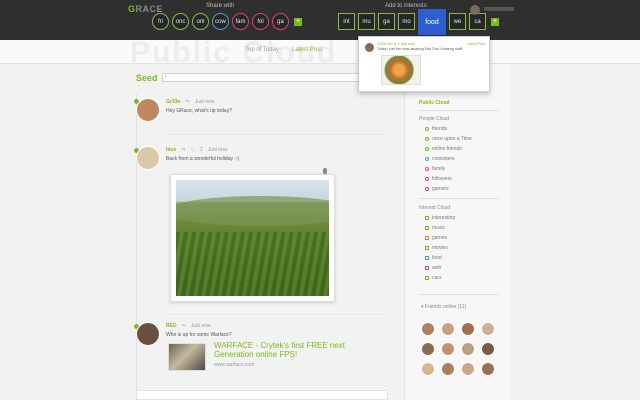  I want to click on people-circle-item: family, so click(435, 169).